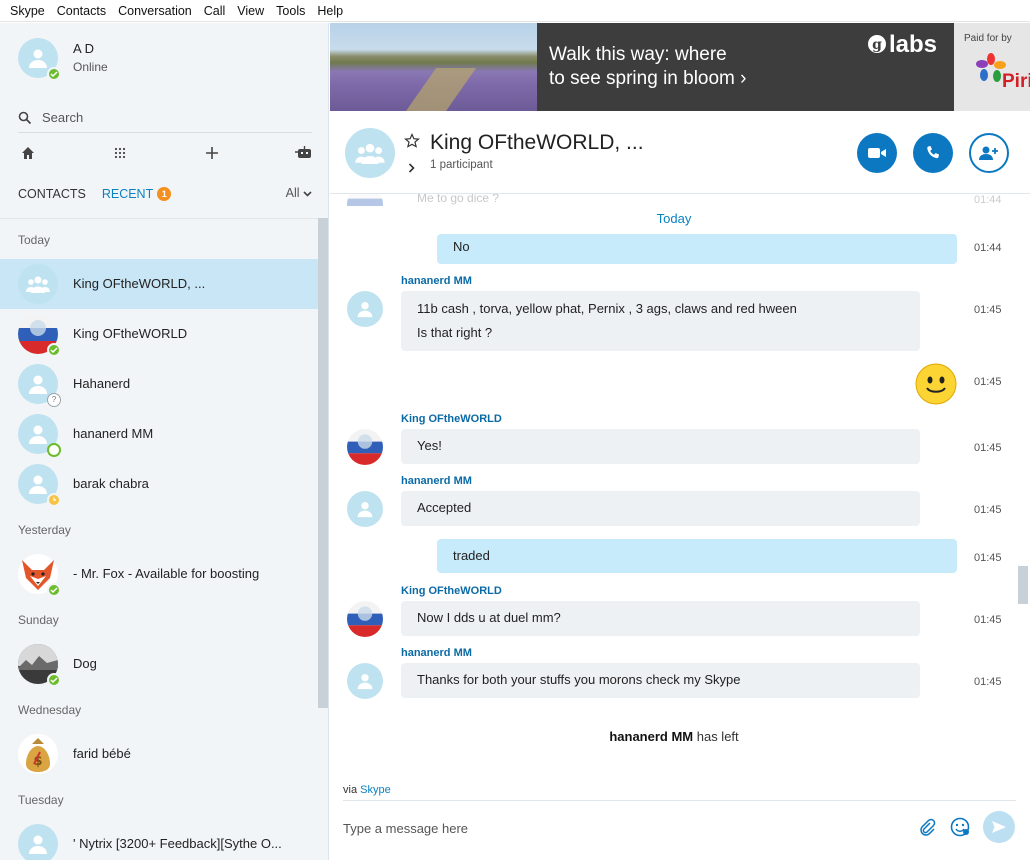 This screenshot has width=1030, height=860. I want to click on add-button, so click(212, 153).